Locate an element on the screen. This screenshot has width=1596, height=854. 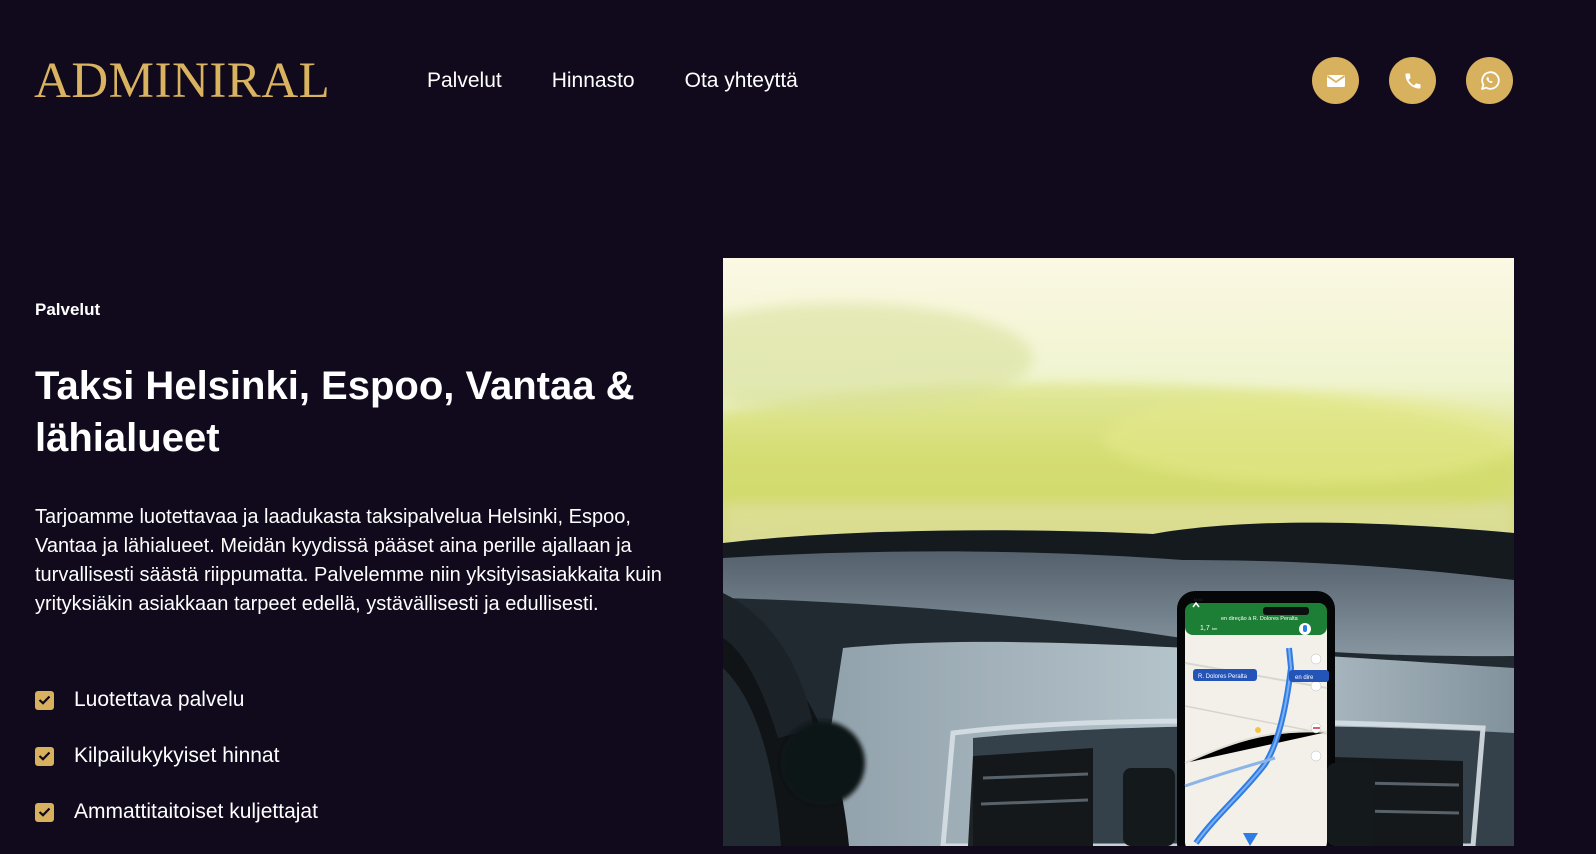
email-button is located at coordinates (1335, 80).